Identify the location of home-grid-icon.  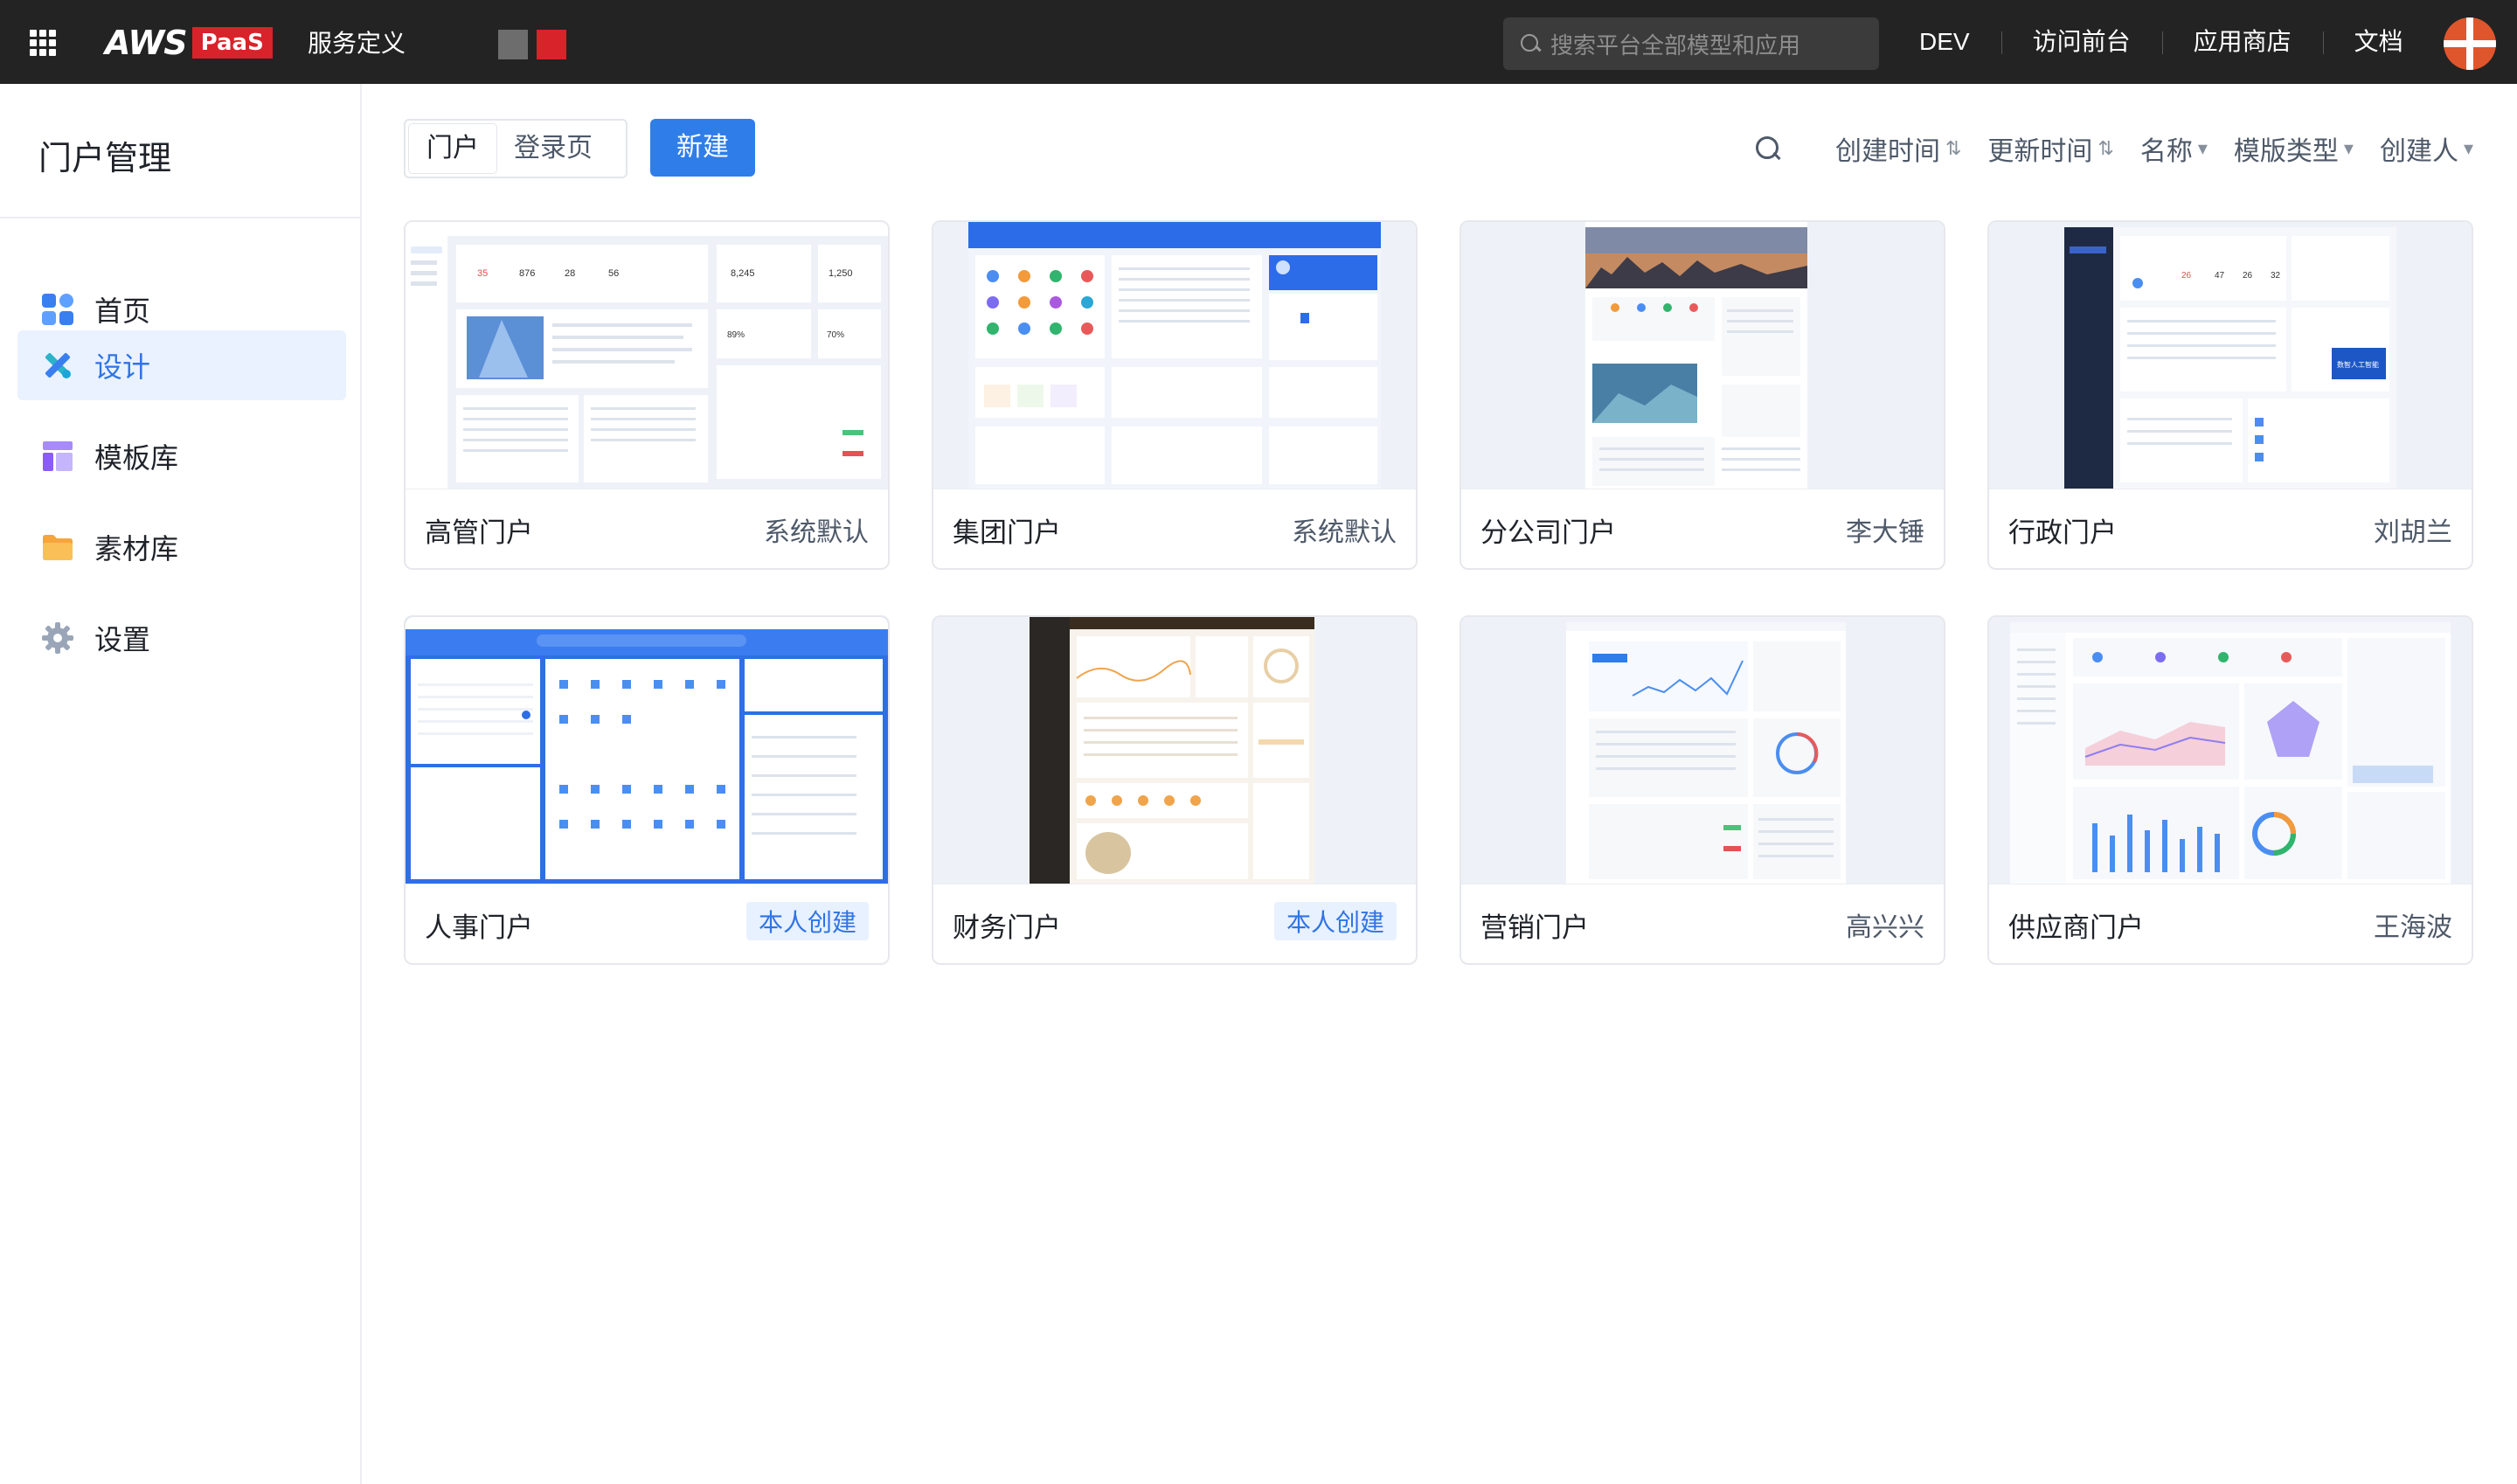
(57, 309).